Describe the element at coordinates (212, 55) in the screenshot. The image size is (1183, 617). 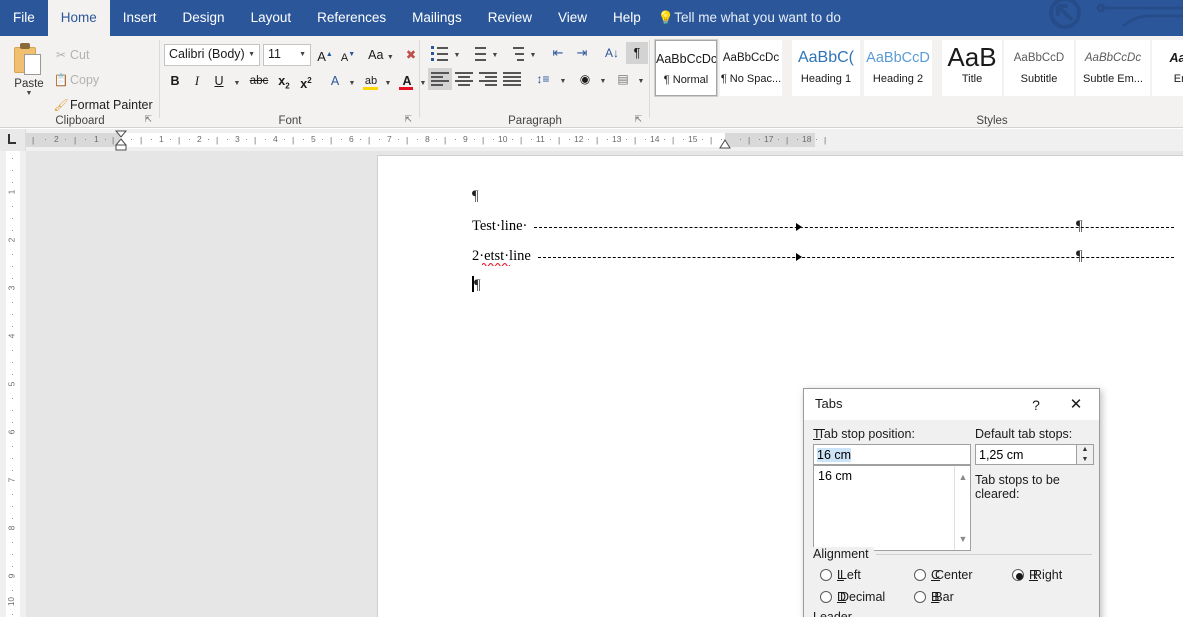
I see `font-name-combo: Calibri (Body) ▼` at that location.